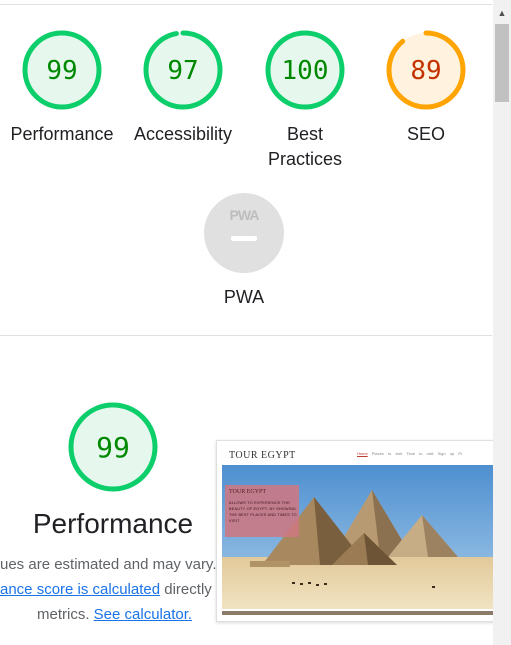 This screenshot has width=511, height=645. What do you see at coordinates (358, 613) in the screenshot?
I see `screenshot-footer-bar` at bounding box center [358, 613].